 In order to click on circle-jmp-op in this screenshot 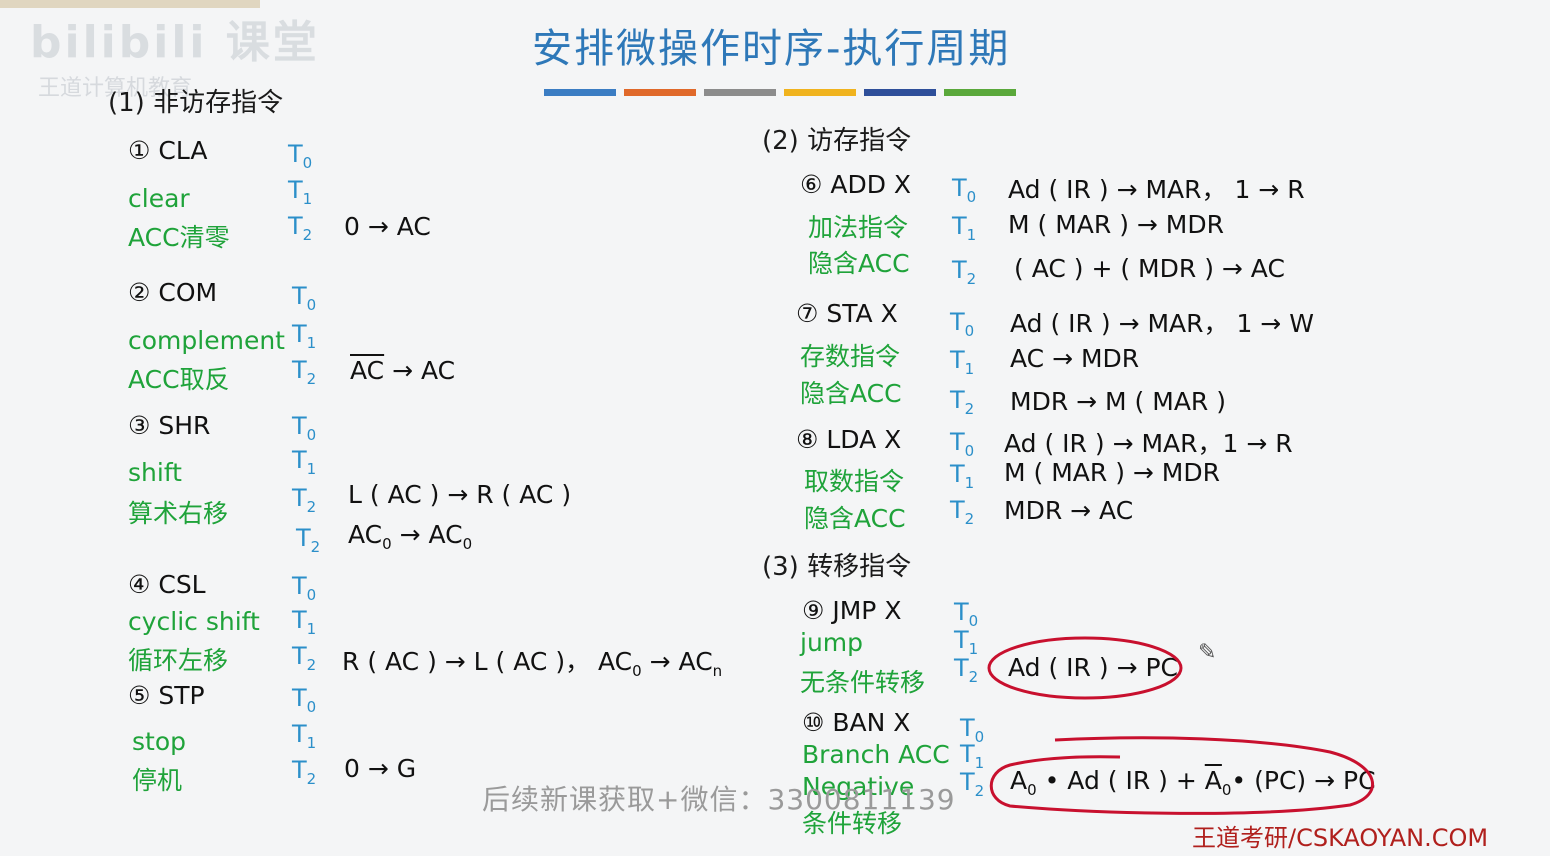, I will do `click(1085, 668)`.